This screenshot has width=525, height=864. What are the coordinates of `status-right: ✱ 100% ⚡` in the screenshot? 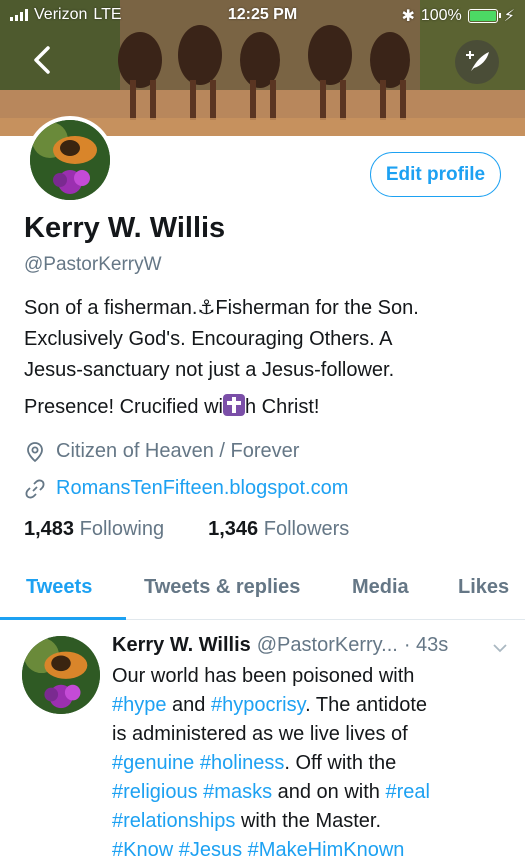 It's located at (458, 16).